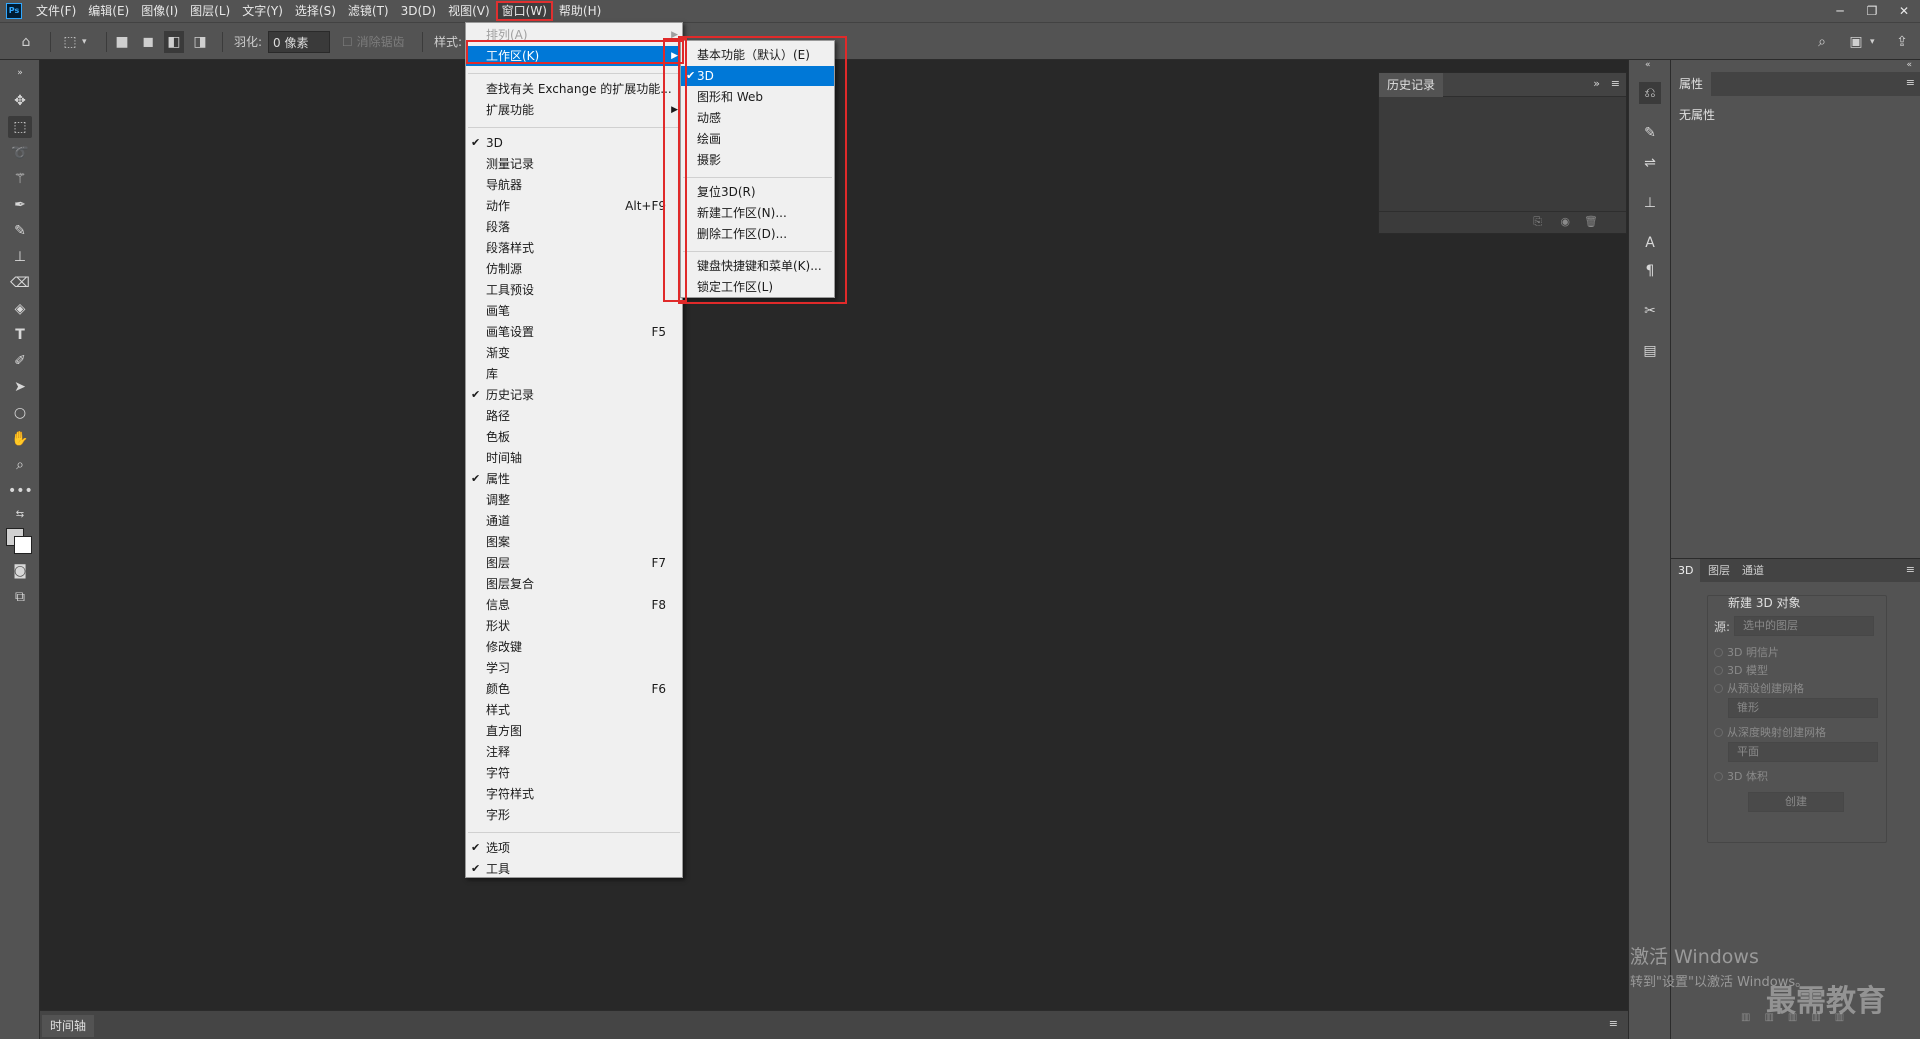  What do you see at coordinates (574, 143) in the screenshot?
I see `window-menu-item-6: ✔ 3D` at bounding box center [574, 143].